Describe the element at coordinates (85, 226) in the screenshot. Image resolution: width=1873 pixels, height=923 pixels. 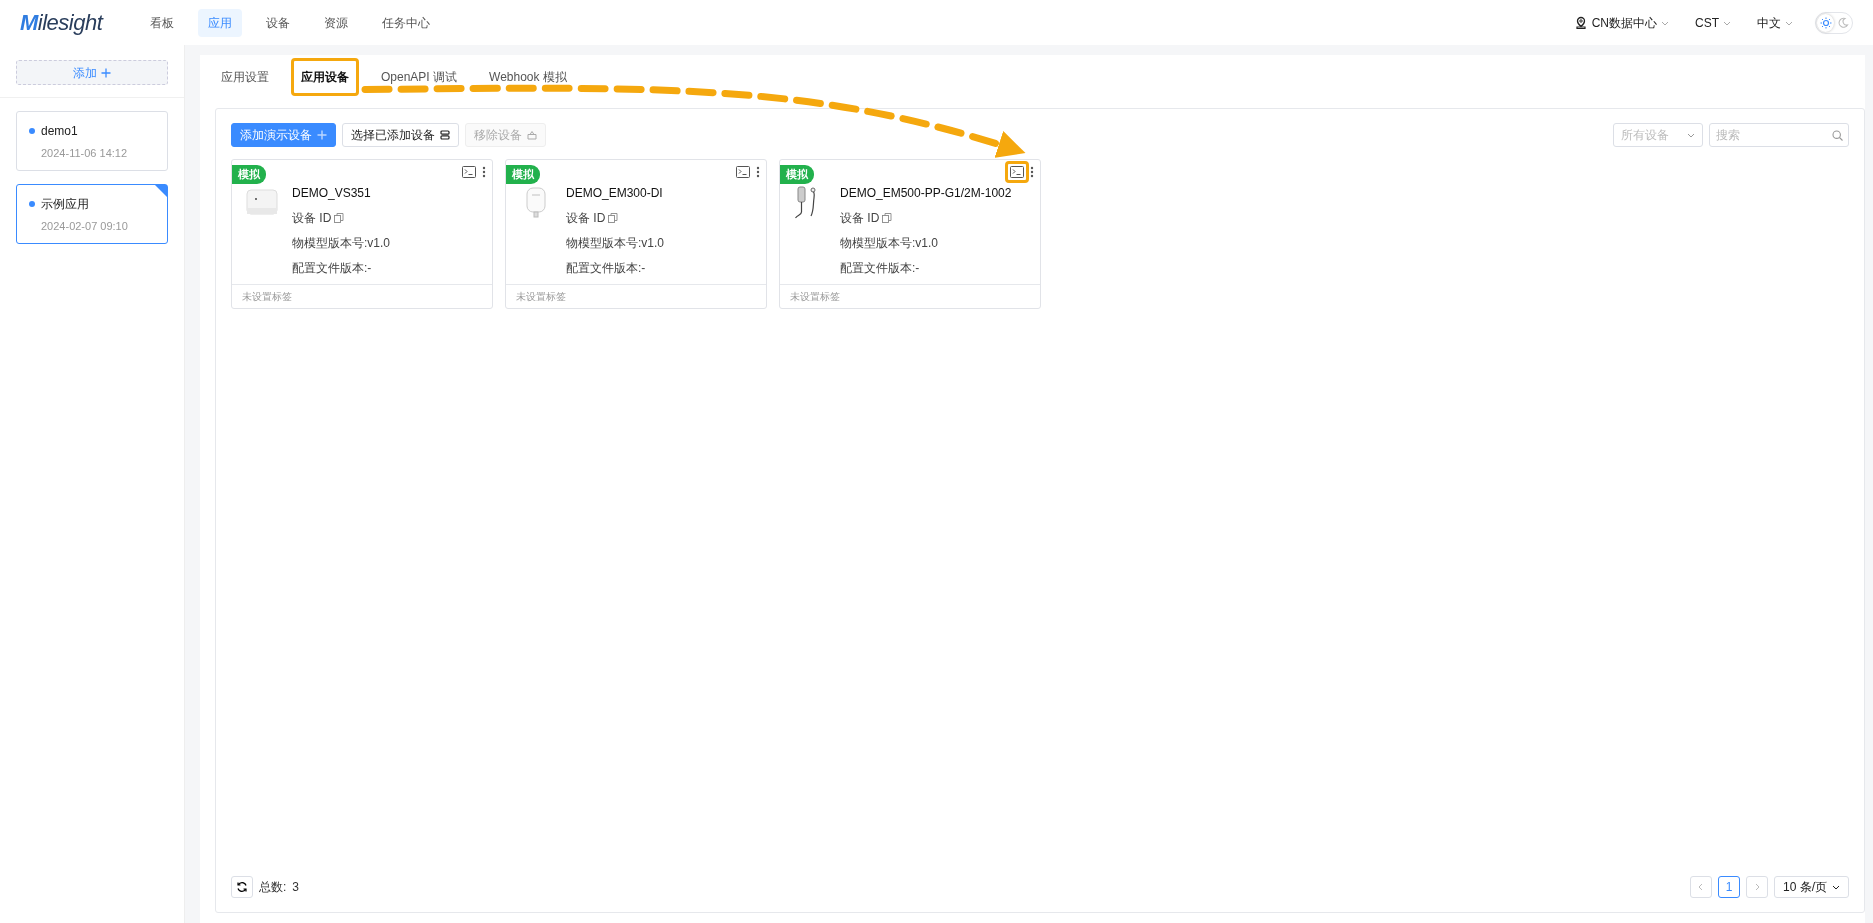
I see `app-time: 2024-02-07 09:10` at that location.